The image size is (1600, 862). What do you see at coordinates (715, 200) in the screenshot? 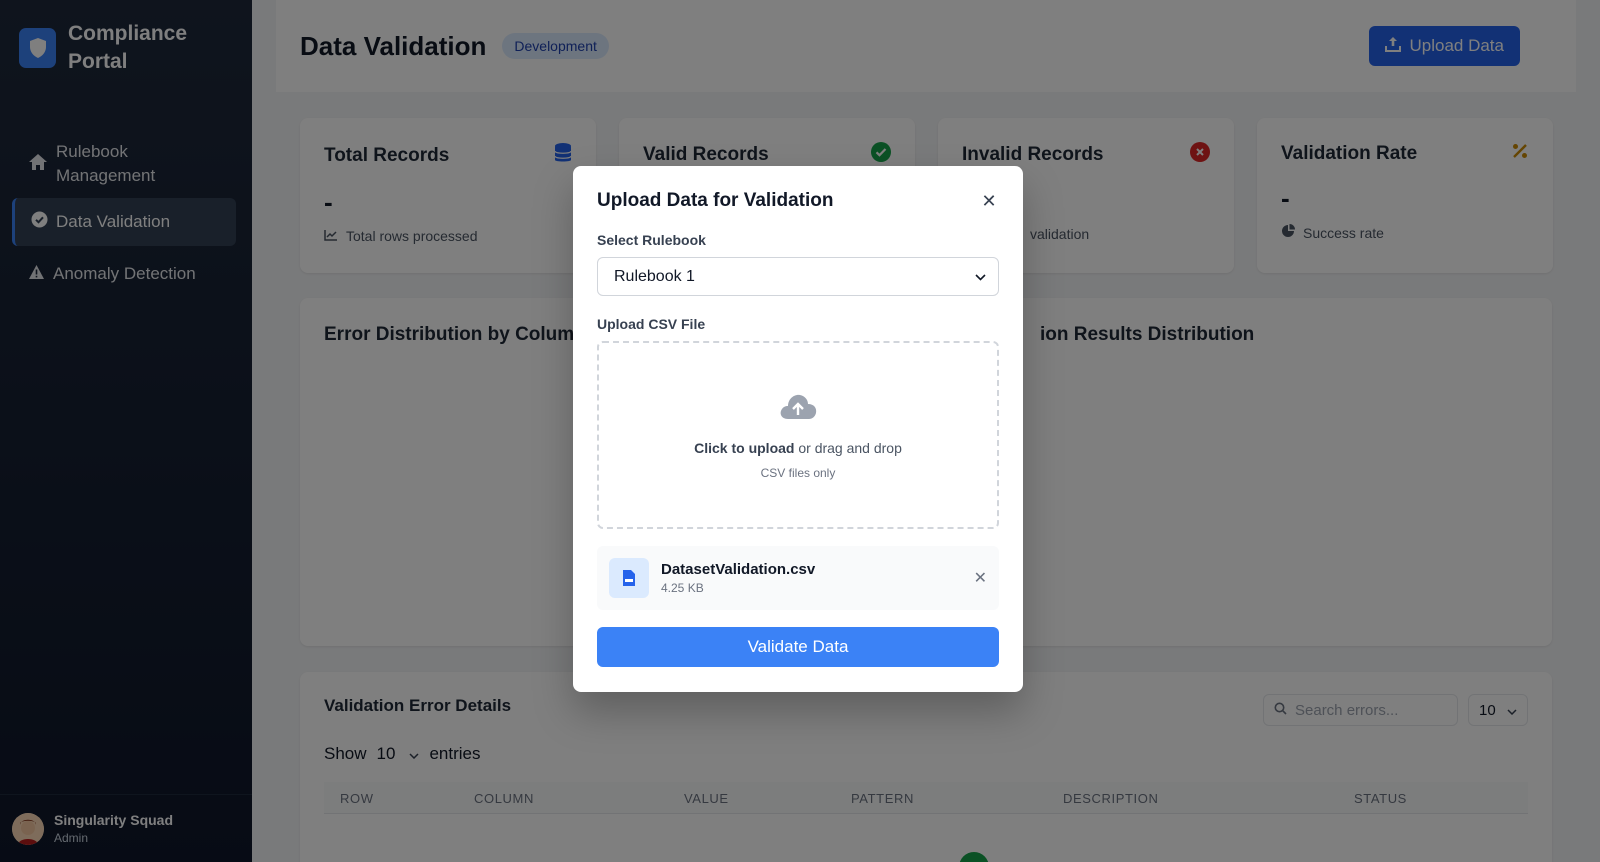
I see `modal-title: Upload Data for Validation` at bounding box center [715, 200].